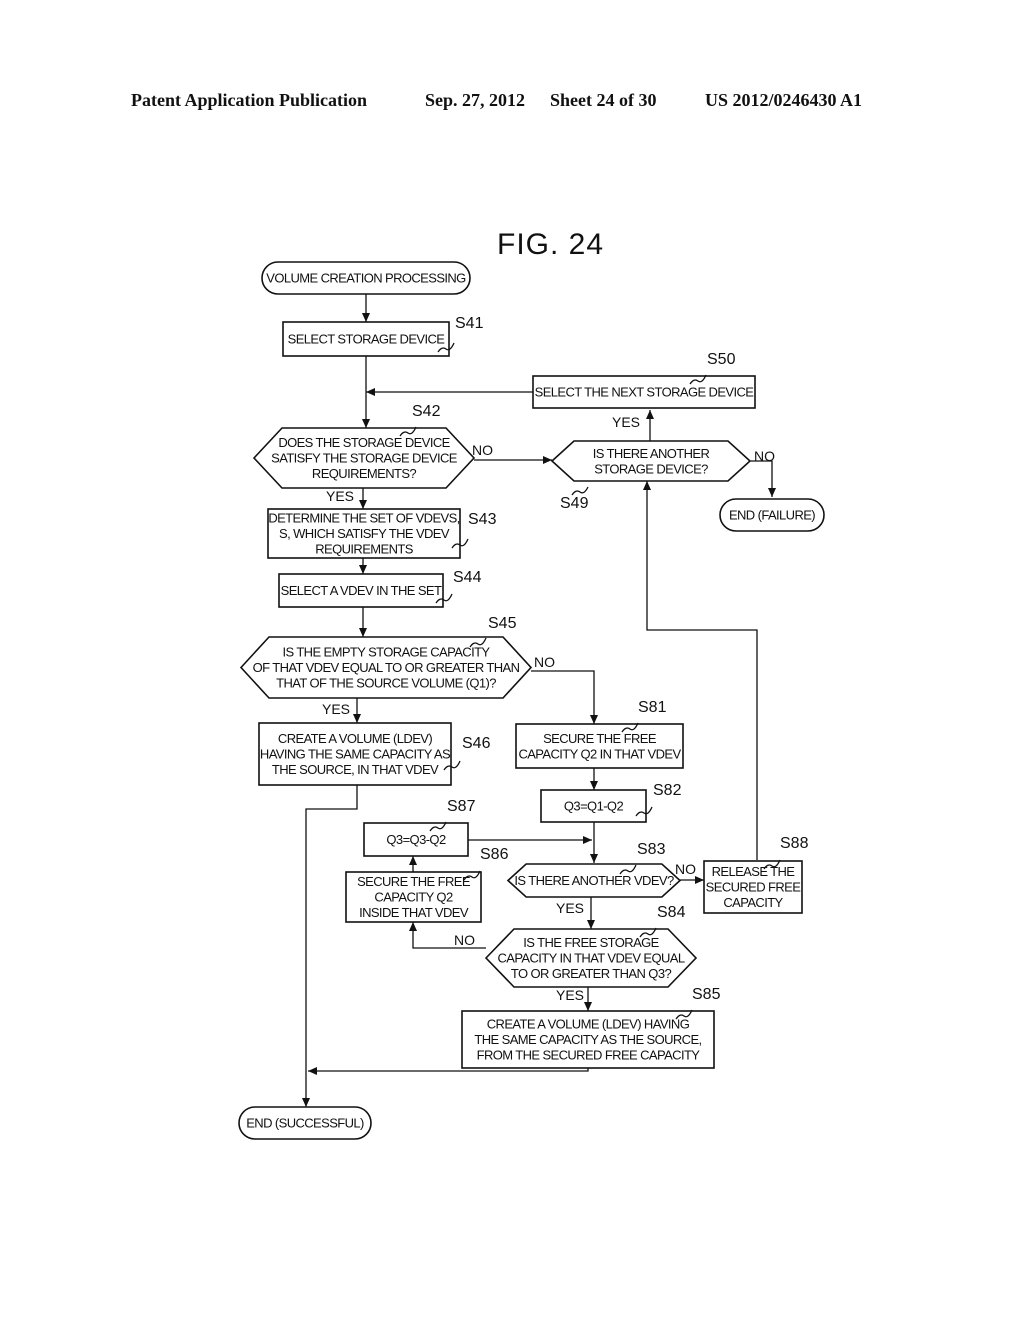  What do you see at coordinates (594, 880) in the screenshot?
I see `node-text-line: IS THERE ANOTHER VDEV?` at bounding box center [594, 880].